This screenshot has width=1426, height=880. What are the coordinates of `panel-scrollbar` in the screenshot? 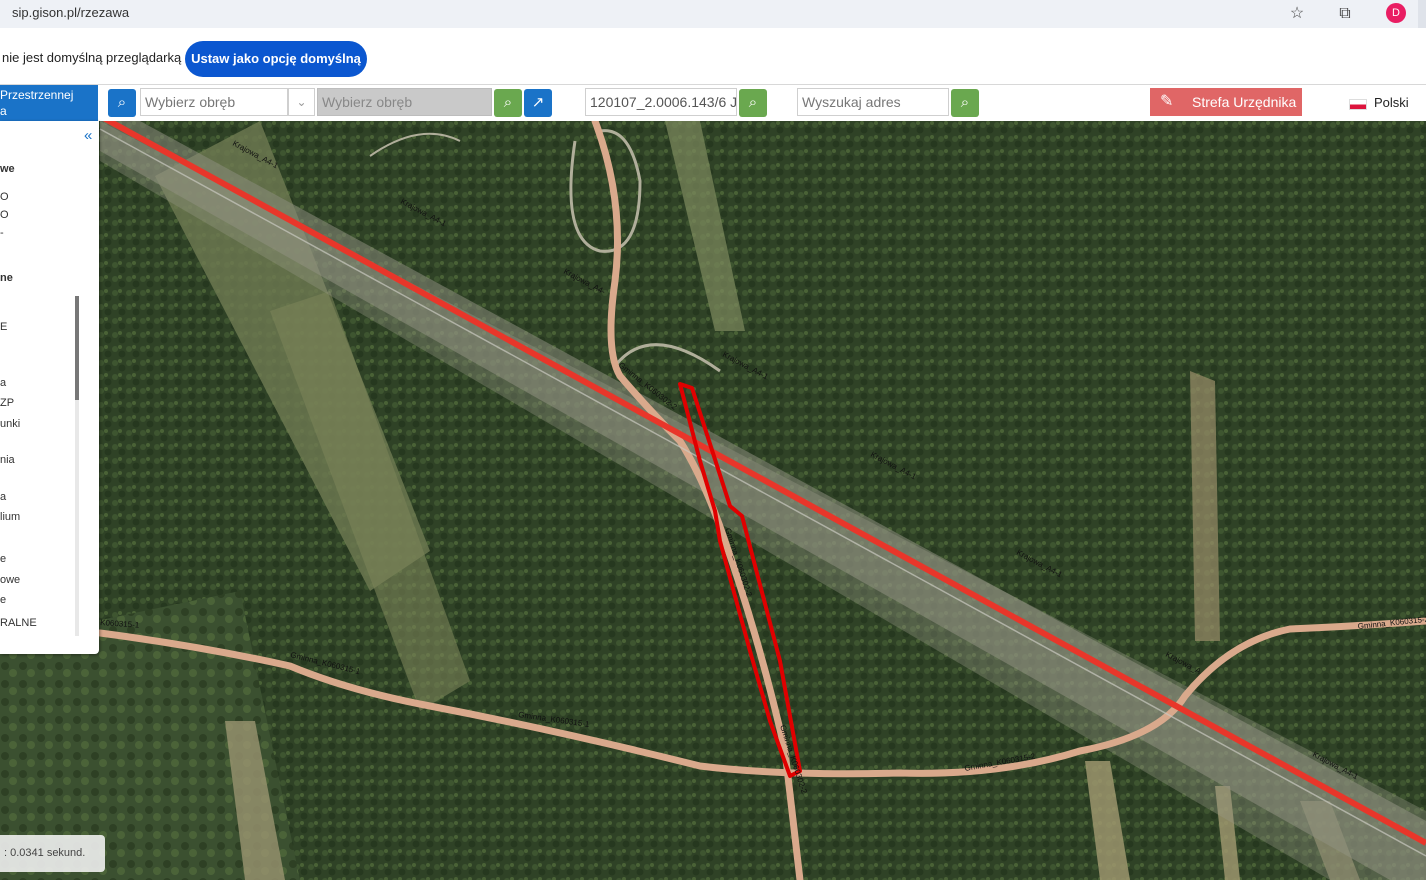 It's located at (77, 348).